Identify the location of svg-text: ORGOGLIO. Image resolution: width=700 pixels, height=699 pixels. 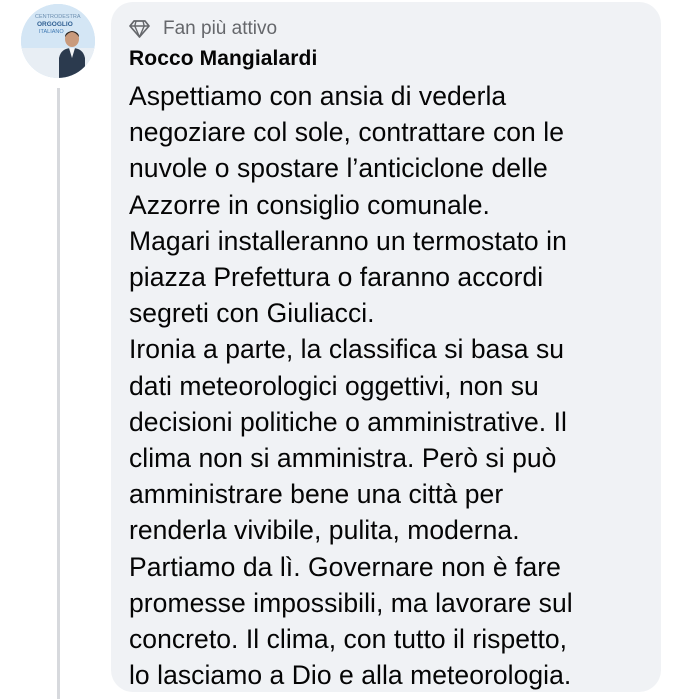
(55, 24).